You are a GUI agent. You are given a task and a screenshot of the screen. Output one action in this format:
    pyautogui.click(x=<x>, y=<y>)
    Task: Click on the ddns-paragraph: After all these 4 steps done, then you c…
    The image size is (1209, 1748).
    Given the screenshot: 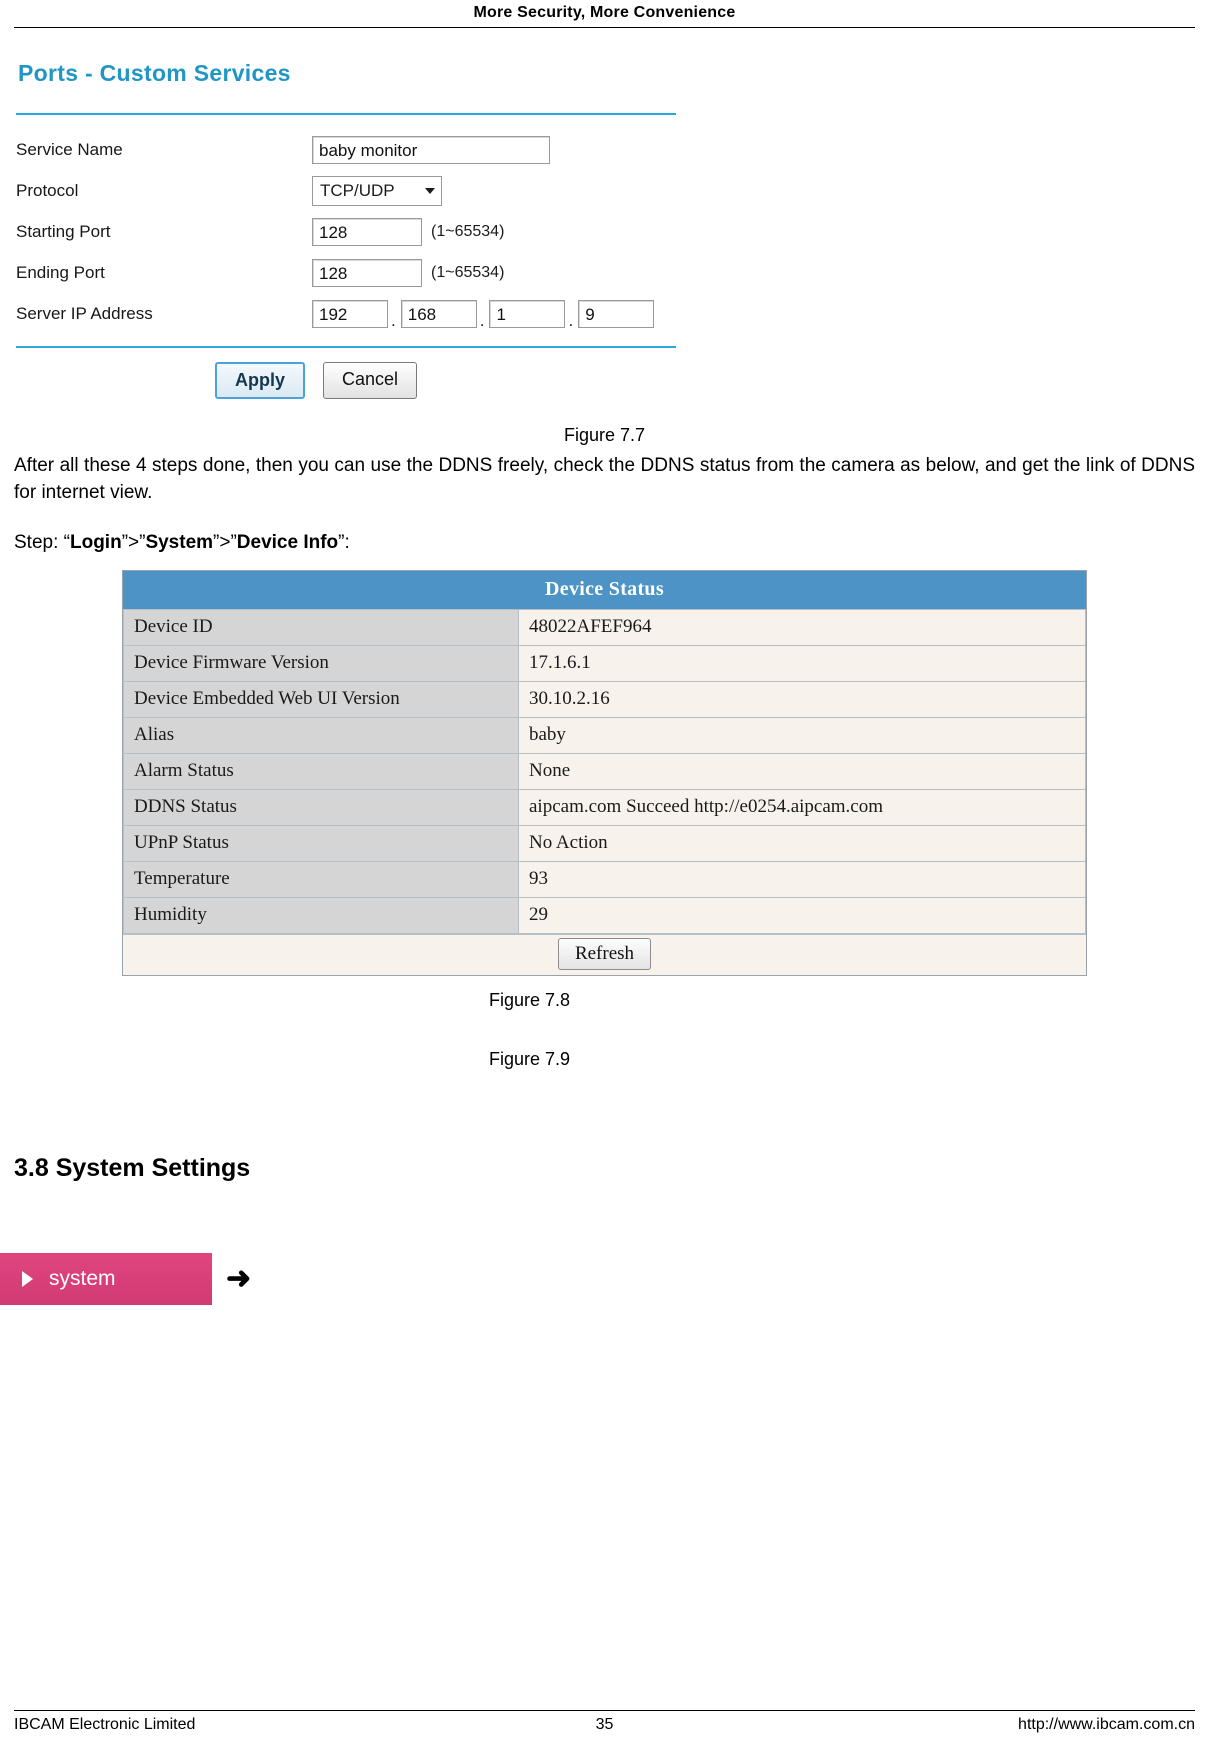 What is the action you would take?
    pyautogui.click(x=604, y=479)
    